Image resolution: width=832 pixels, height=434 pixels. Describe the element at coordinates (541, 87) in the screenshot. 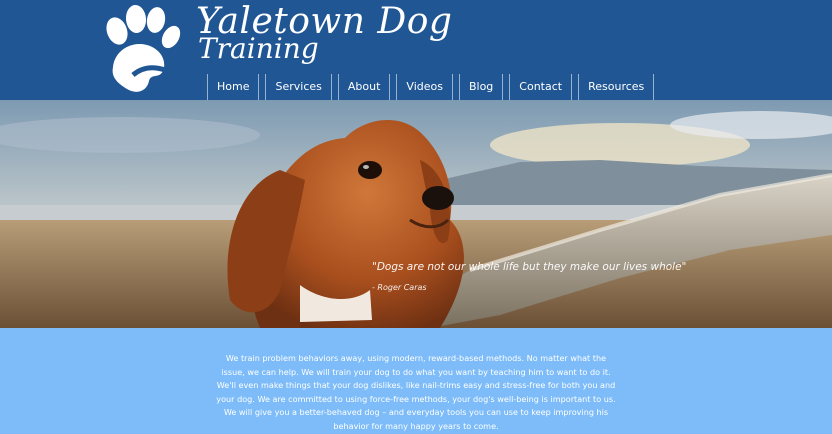

I see `nav-contact: Contact` at that location.